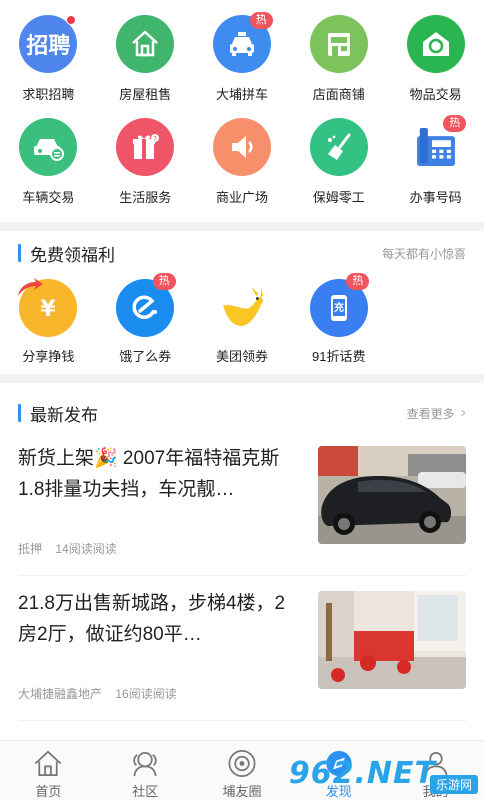 Image resolution: width=484 pixels, height=800 pixels. I want to click on section-title: 免费领福利, so click(72, 255).